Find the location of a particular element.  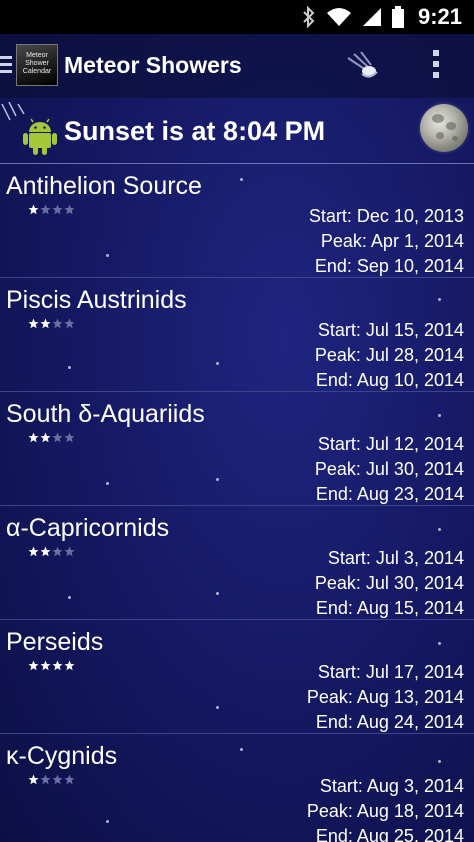

end-date: End: Aug 24, 2014 is located at coordinates (389, 722).